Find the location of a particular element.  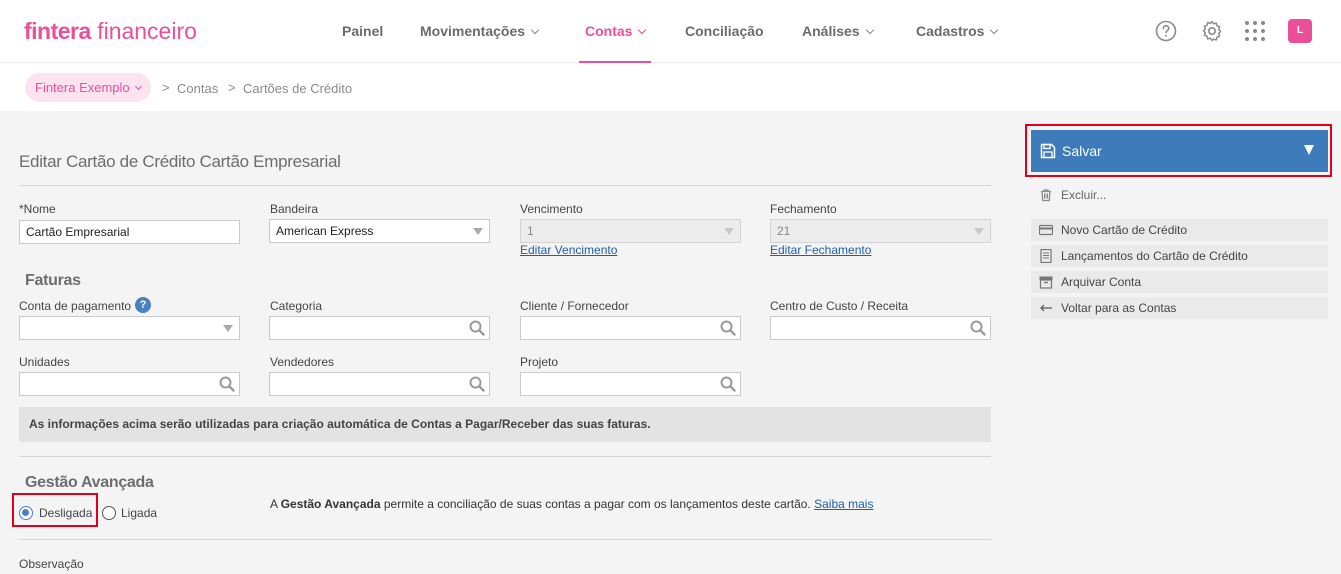

saiba-mais-link: Saiba mais is located at coordinates (843, 504).